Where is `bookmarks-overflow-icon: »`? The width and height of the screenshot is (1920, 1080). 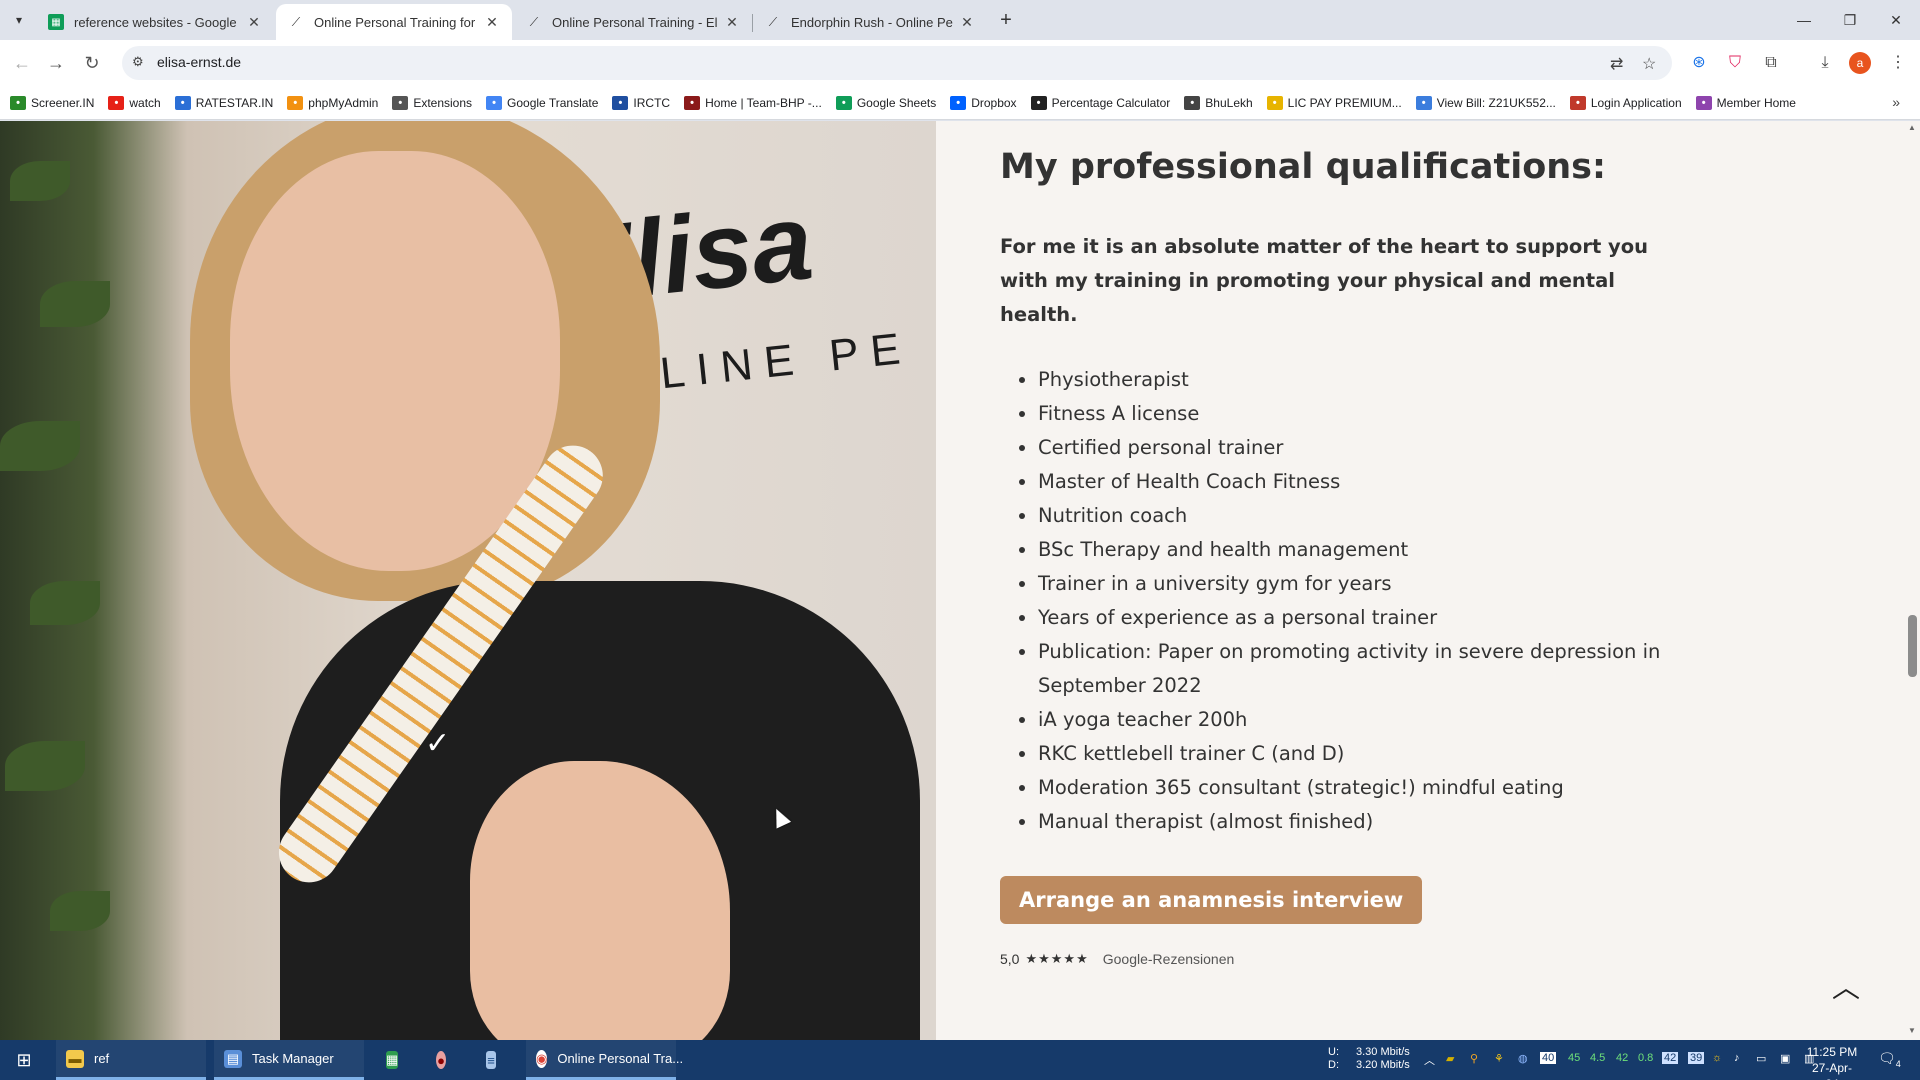
bookmarks-overflow-icon: » is located at coordinates (1896, 102).